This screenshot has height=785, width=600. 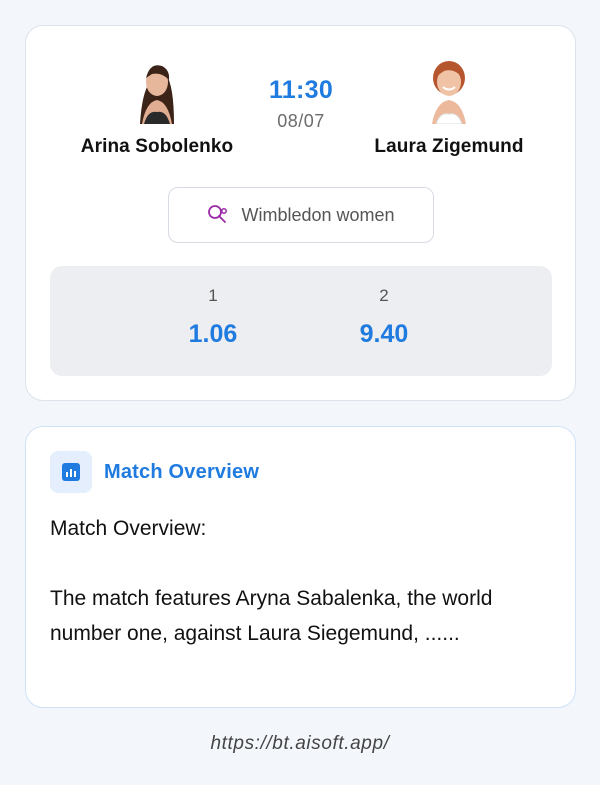 I want to click on odd-away-value: 9.40, so click(x=384, y=334).